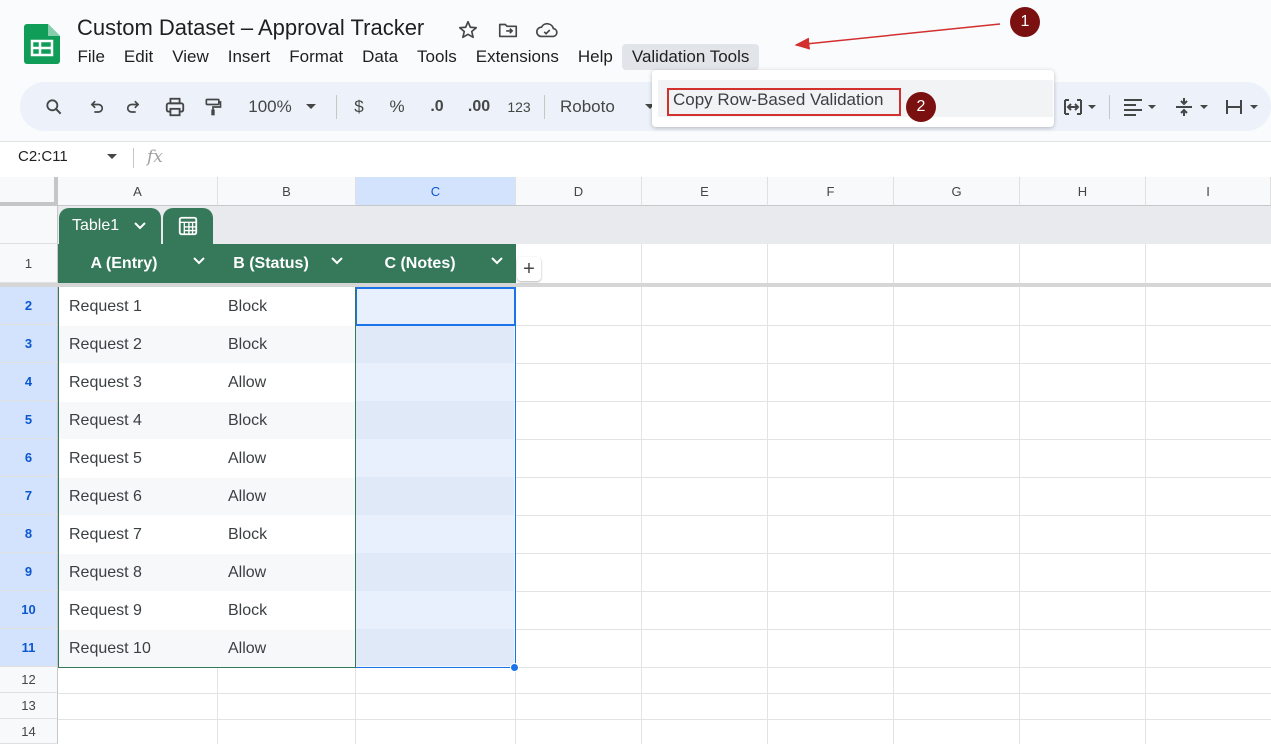 The height and width of the screenshot is (744, 1271). I want to click on annotation-arrow, so click(897, 36).